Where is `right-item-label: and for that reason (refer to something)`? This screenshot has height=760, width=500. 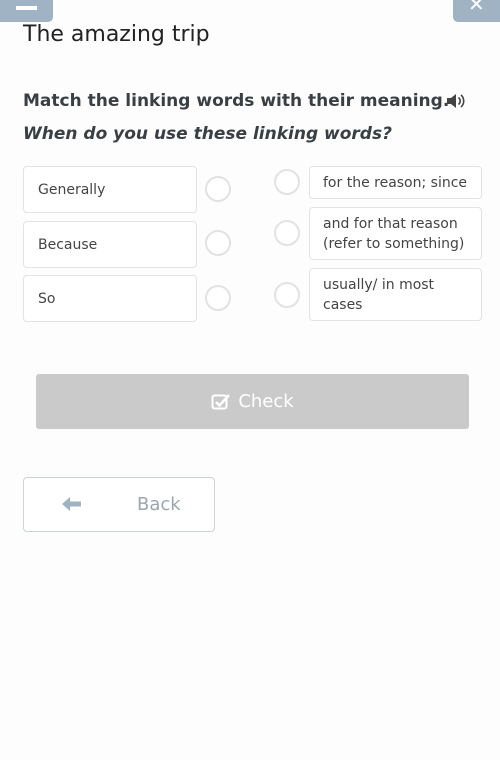
right-item-label: and for that reason (refer to something) is located at coordinates (394, 233).